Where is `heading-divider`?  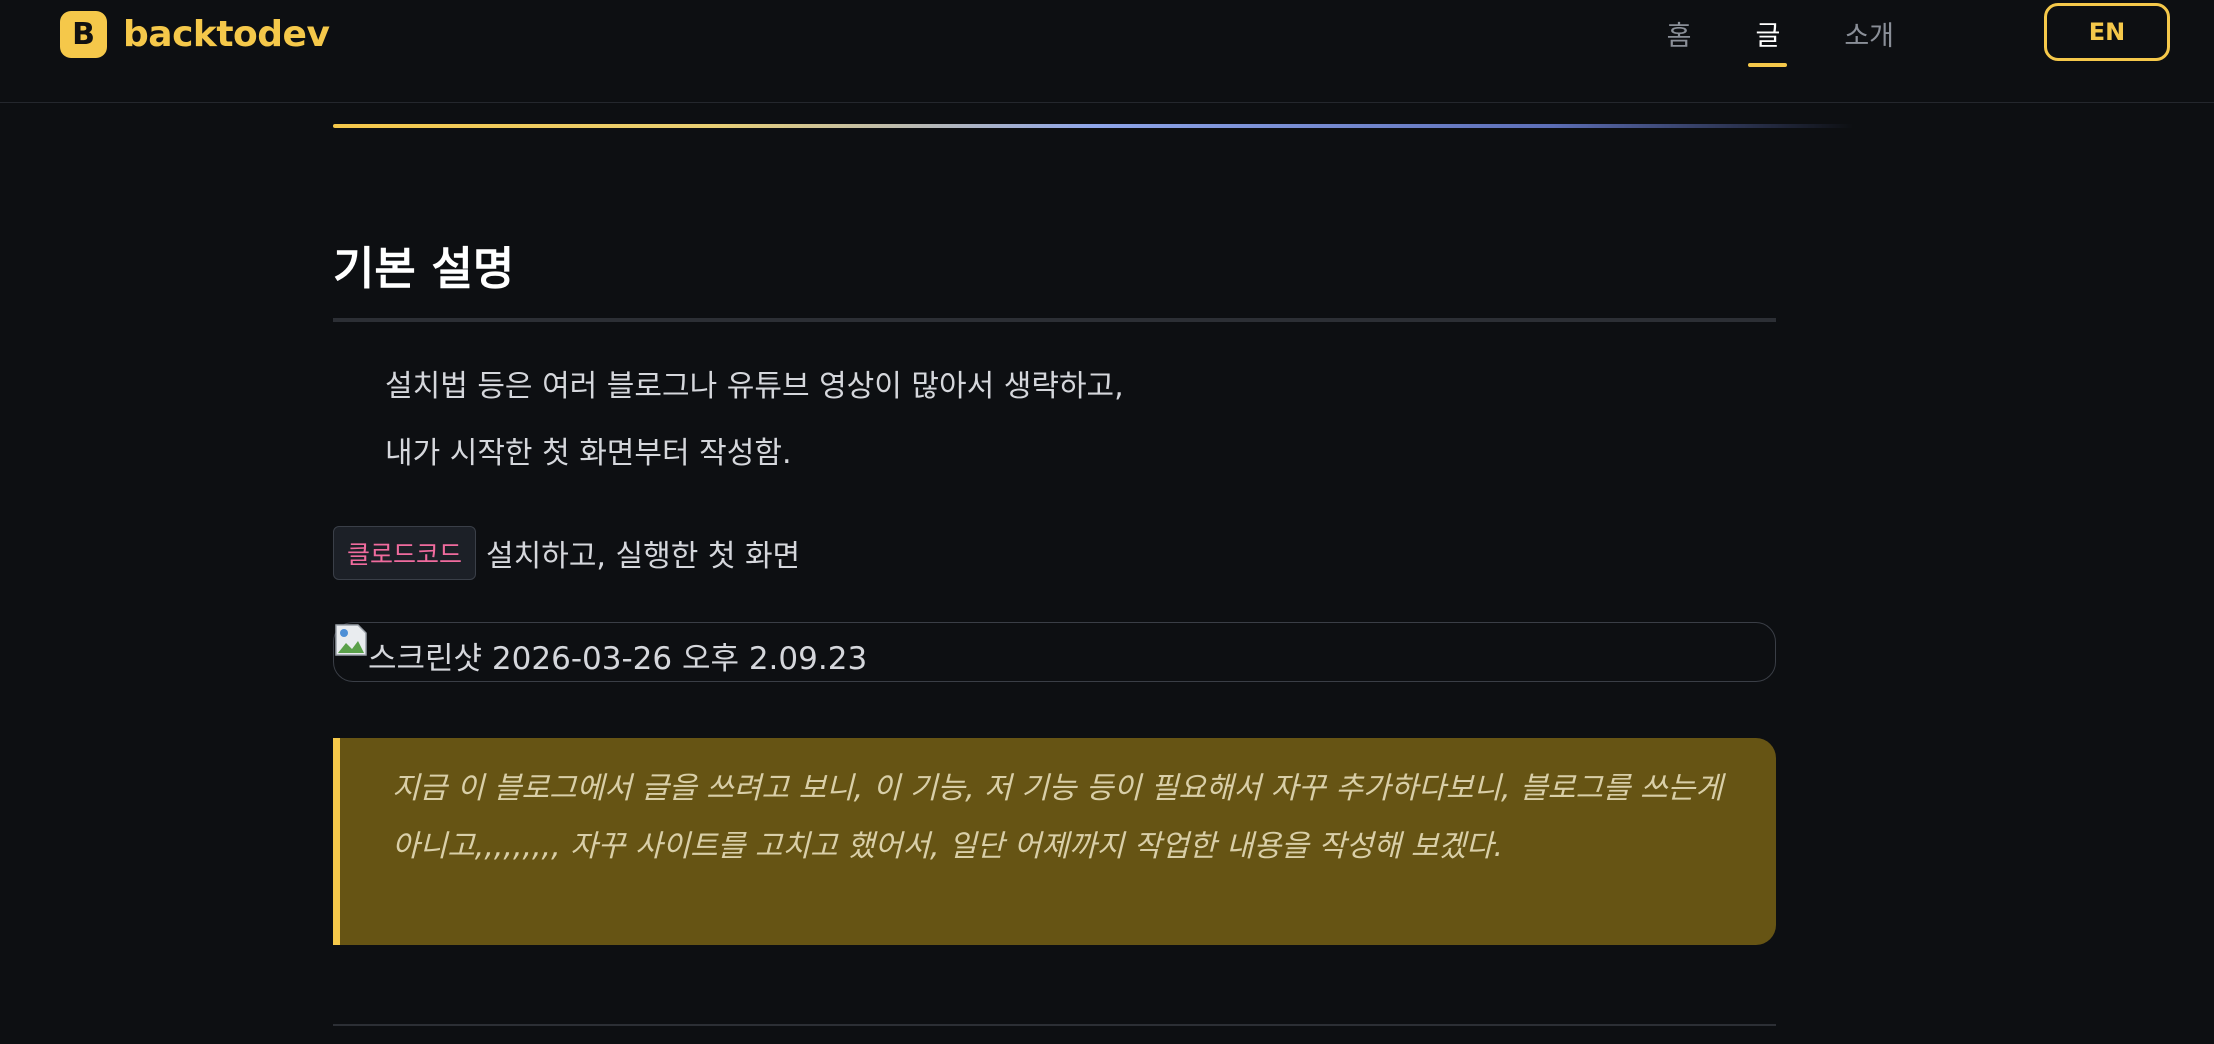 heading-divider is located at coordinates (1054, 320).